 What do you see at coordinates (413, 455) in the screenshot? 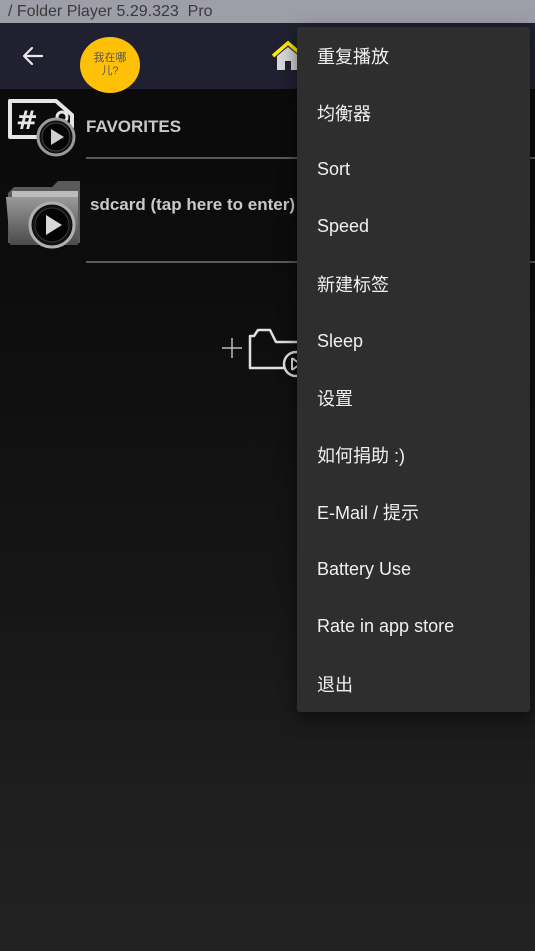
I see `menu-item-donate: 如何捐助 :)` at bounding box center [413, 455].